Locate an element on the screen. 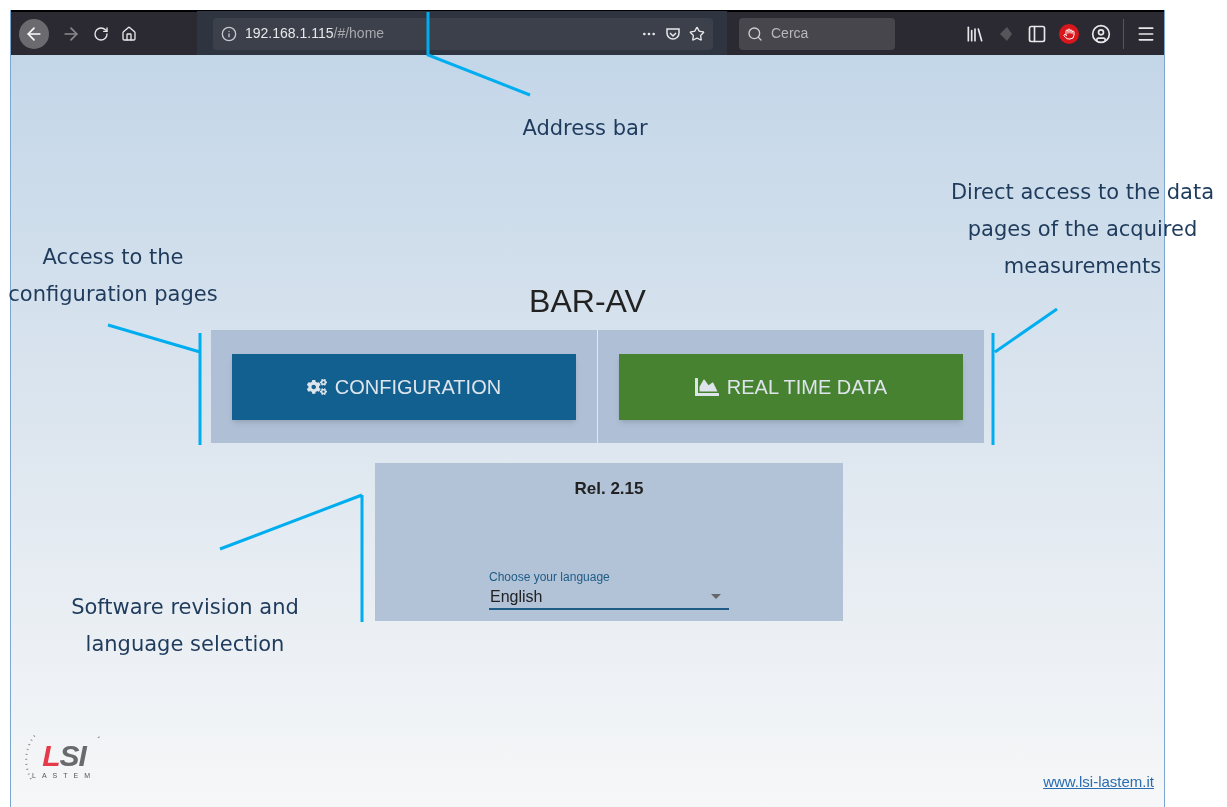 The width and height of the screenshot is (1227, 807). hand-icon is located at coordinates (1069, 33).